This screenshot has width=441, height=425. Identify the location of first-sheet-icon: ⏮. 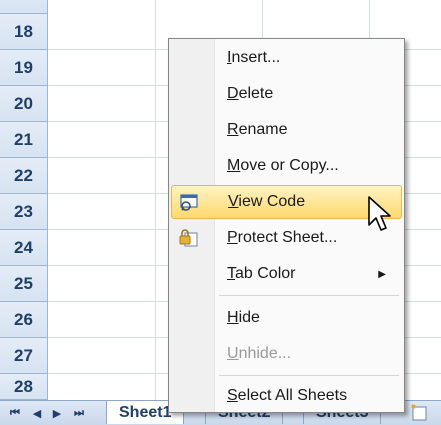
(15, 412).